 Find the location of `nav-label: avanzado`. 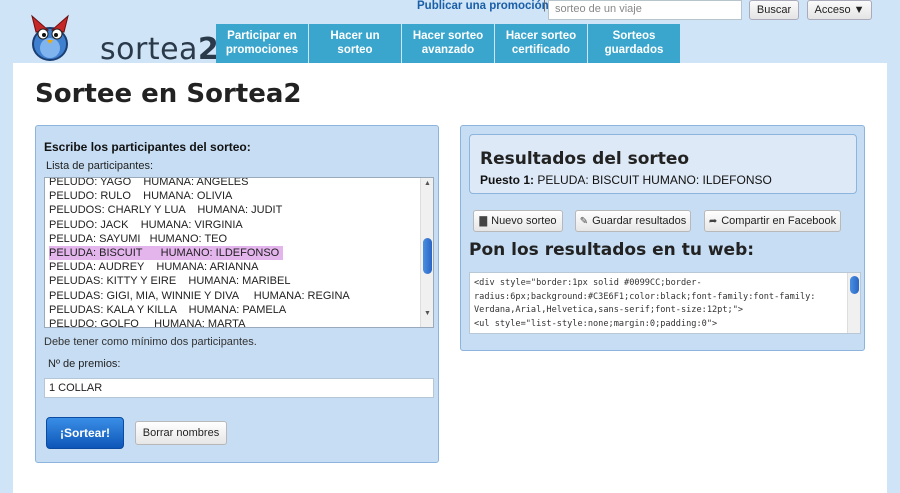

nav-label: avanzado is located at coordinates (448, 50).